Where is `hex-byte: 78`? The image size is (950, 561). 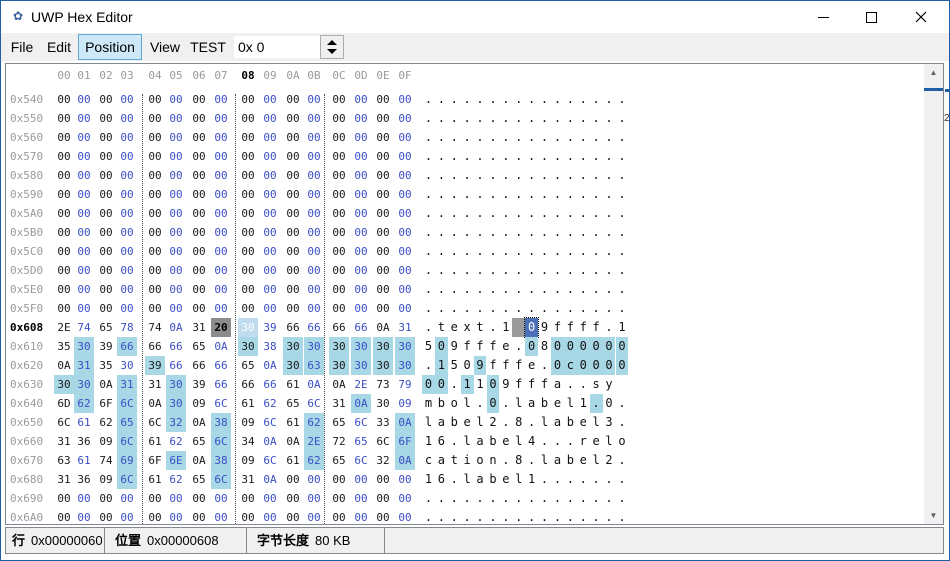
hex-byte: 78 is located at coordinates (127, 327).